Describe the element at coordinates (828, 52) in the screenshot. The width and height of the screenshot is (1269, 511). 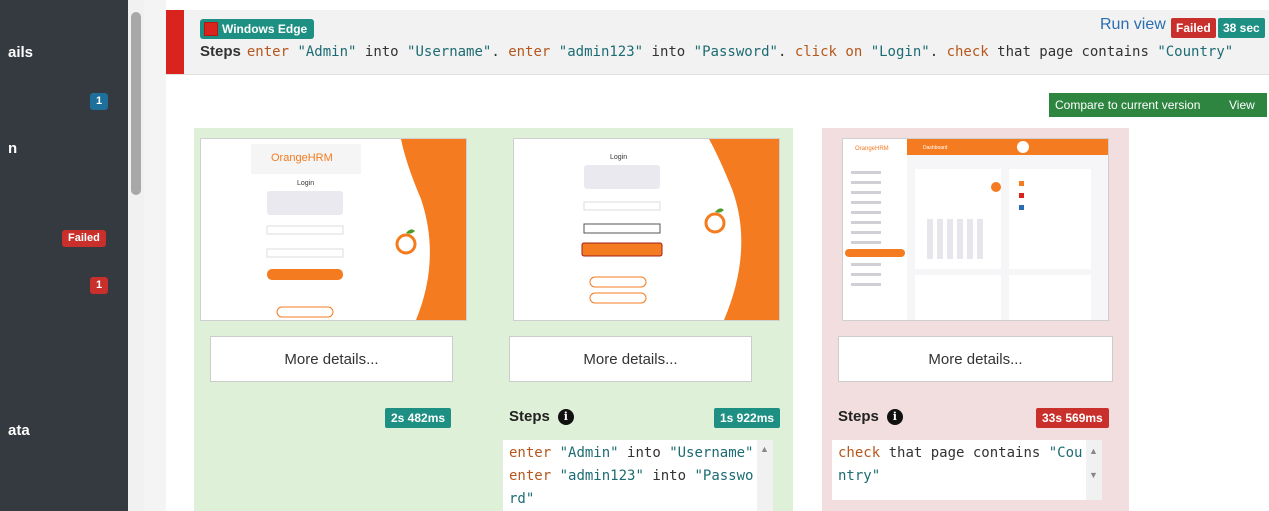
I see `step-keyword: click on` at that location.